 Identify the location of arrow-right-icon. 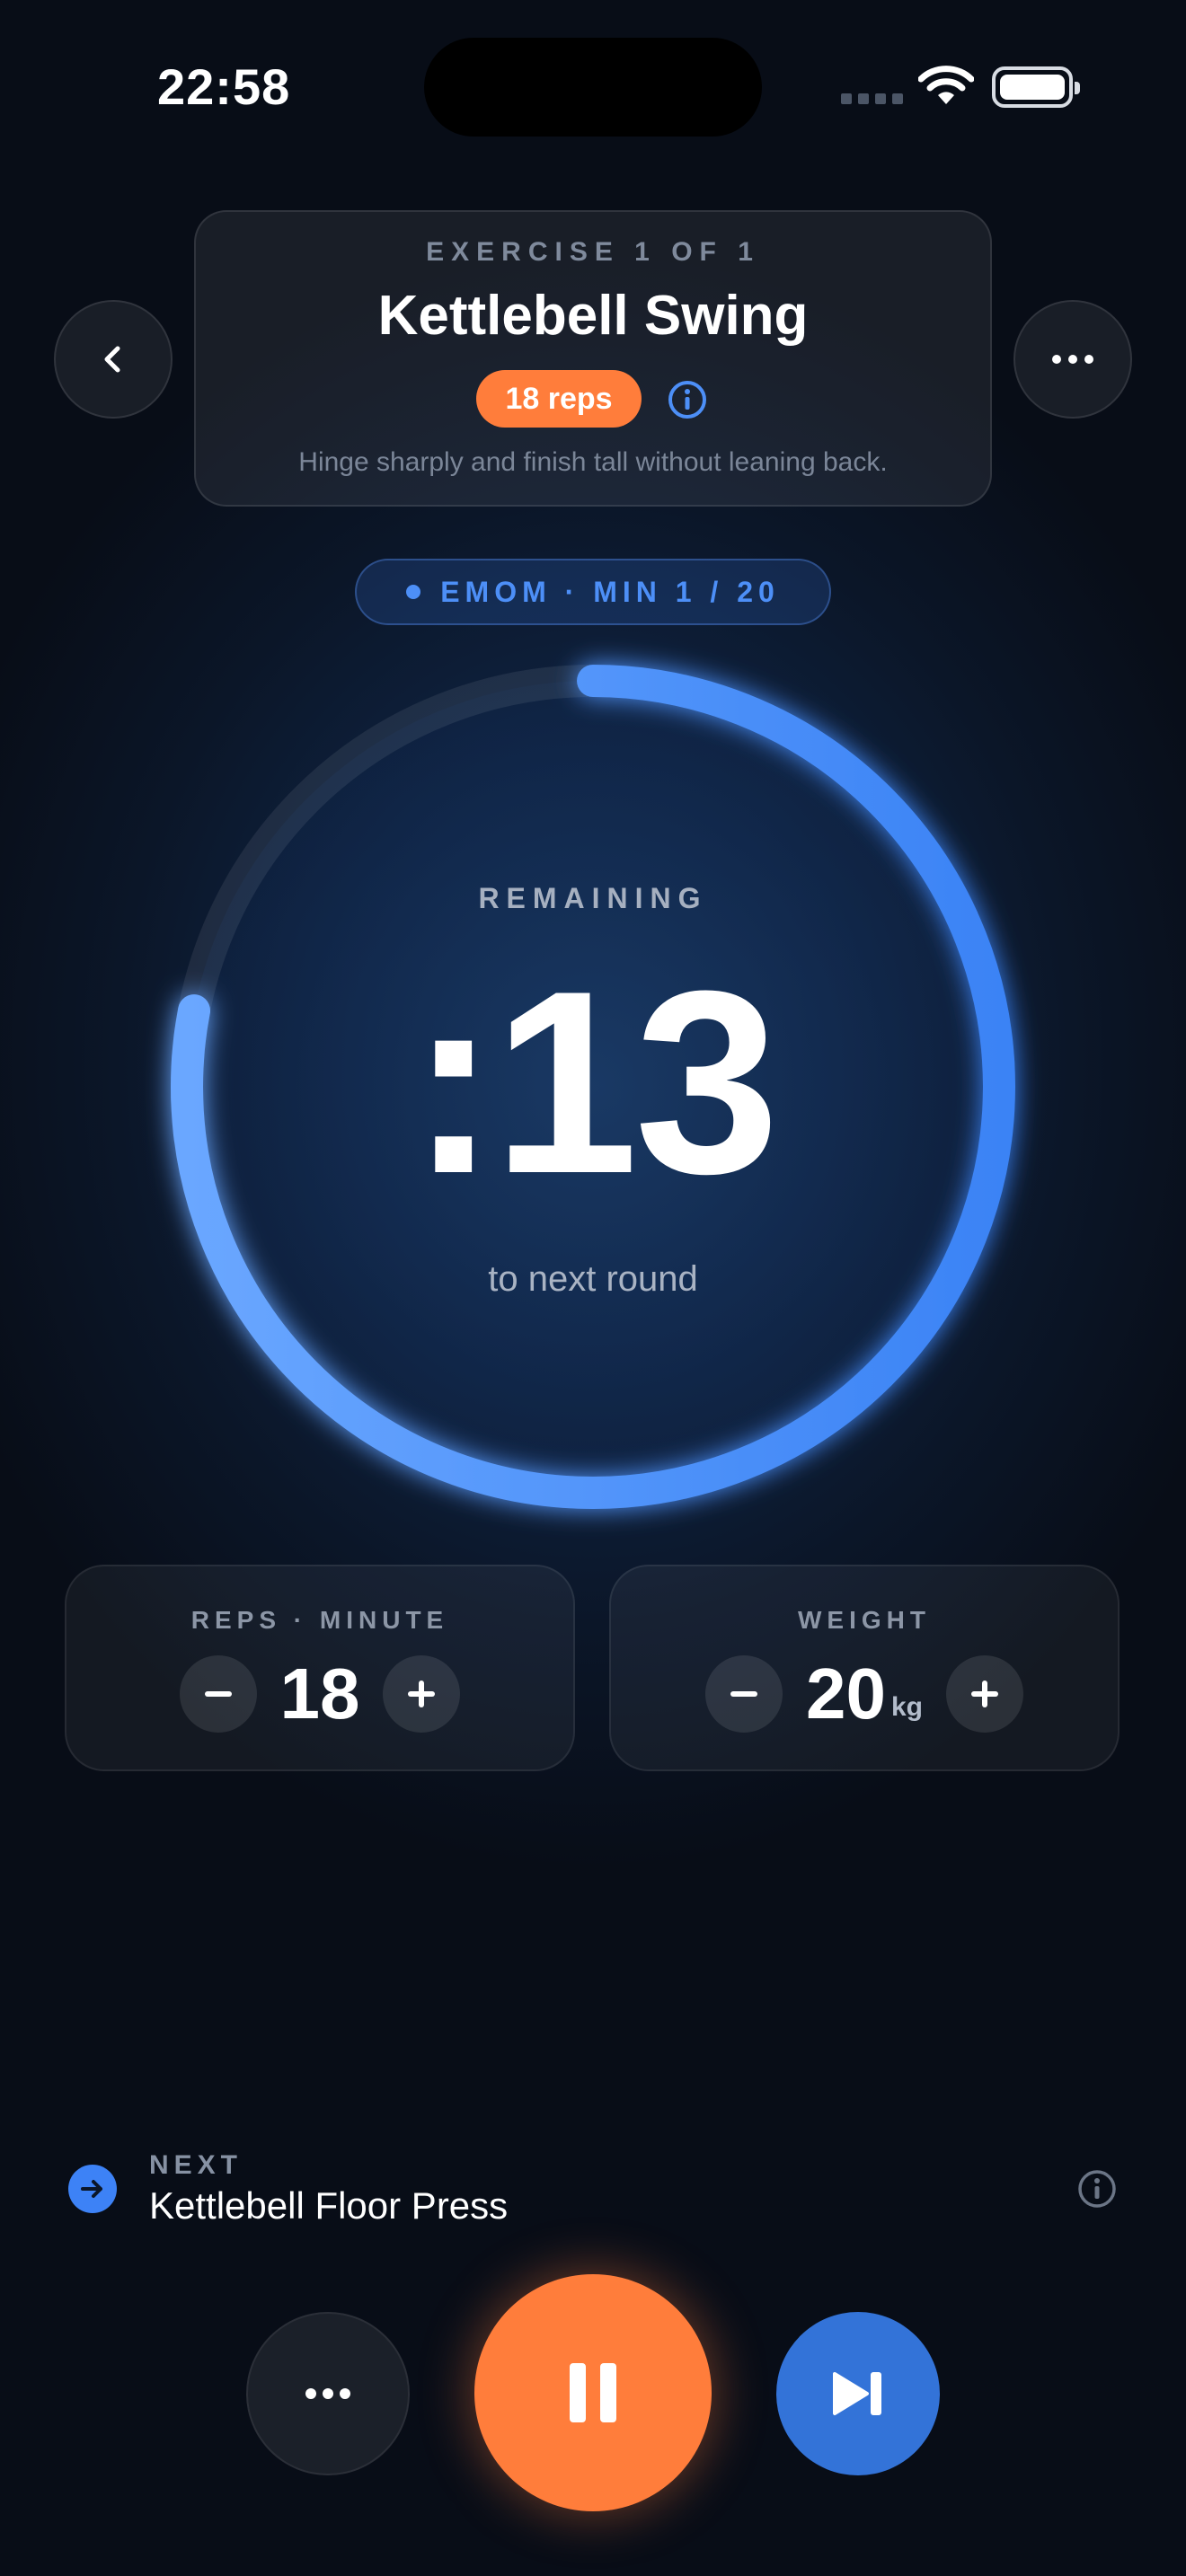
(92, 2189).